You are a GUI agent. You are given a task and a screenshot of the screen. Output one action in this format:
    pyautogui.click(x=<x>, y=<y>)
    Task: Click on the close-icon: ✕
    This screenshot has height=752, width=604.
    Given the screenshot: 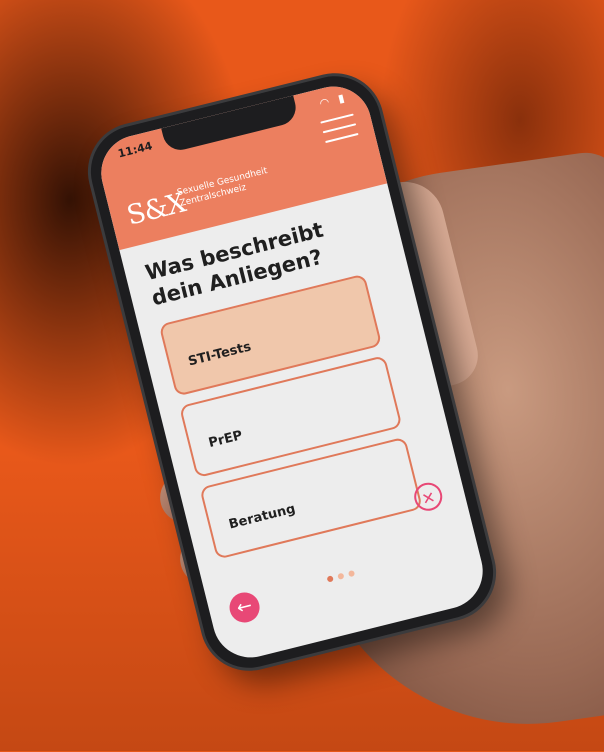 What is the action you would take?
    pyautogui.click(x=428, y=498)
    